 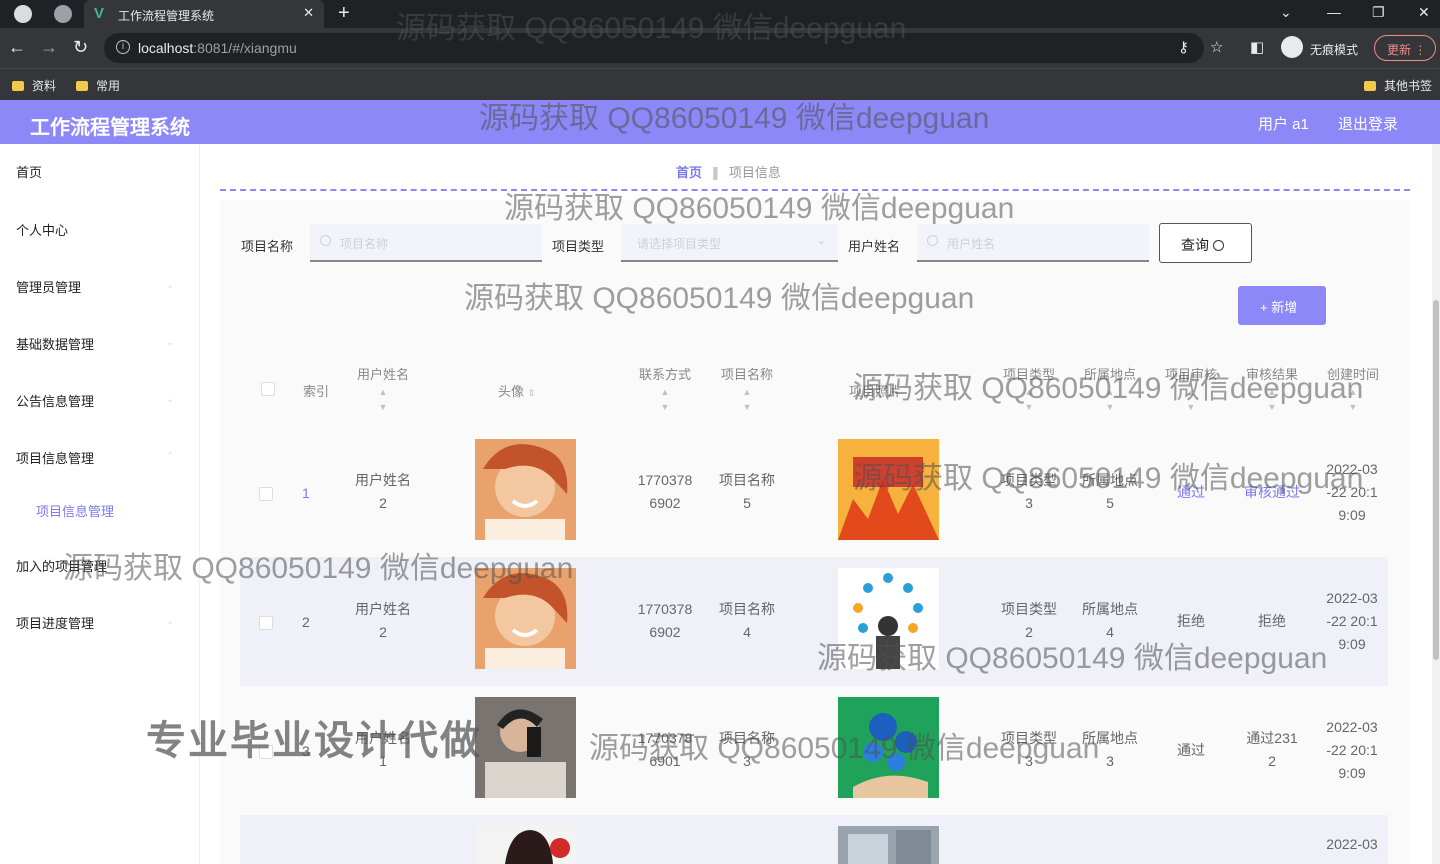 What do you see at coordinates (1272, 492) in the screenshot?
I see `row-result: 审核通过` at bounding box center [1272, 492].